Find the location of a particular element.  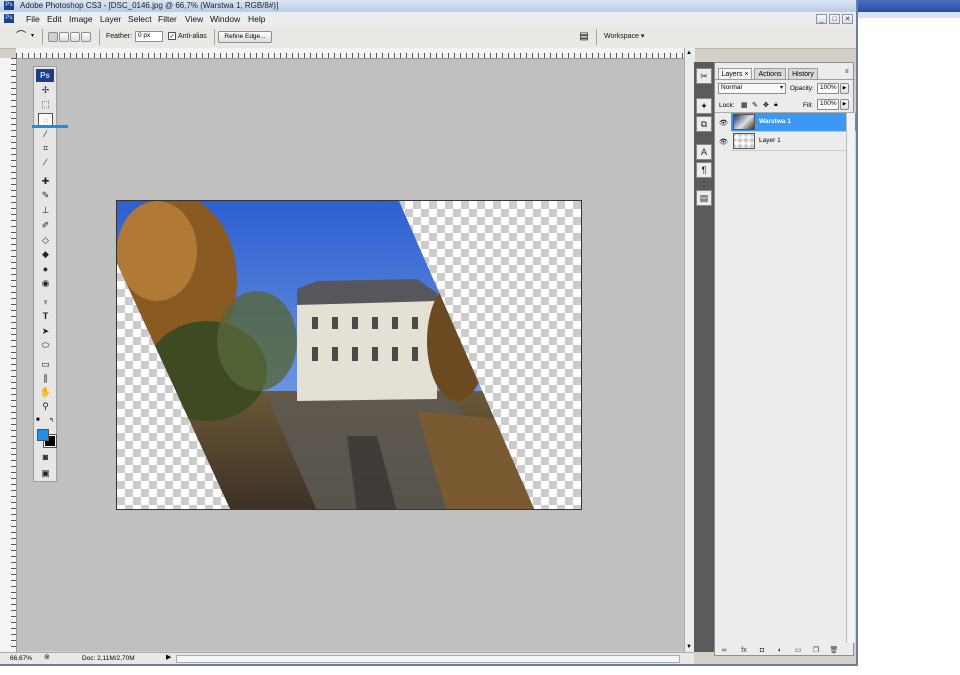

add-selection-icon is located at coordinates (64, 37).